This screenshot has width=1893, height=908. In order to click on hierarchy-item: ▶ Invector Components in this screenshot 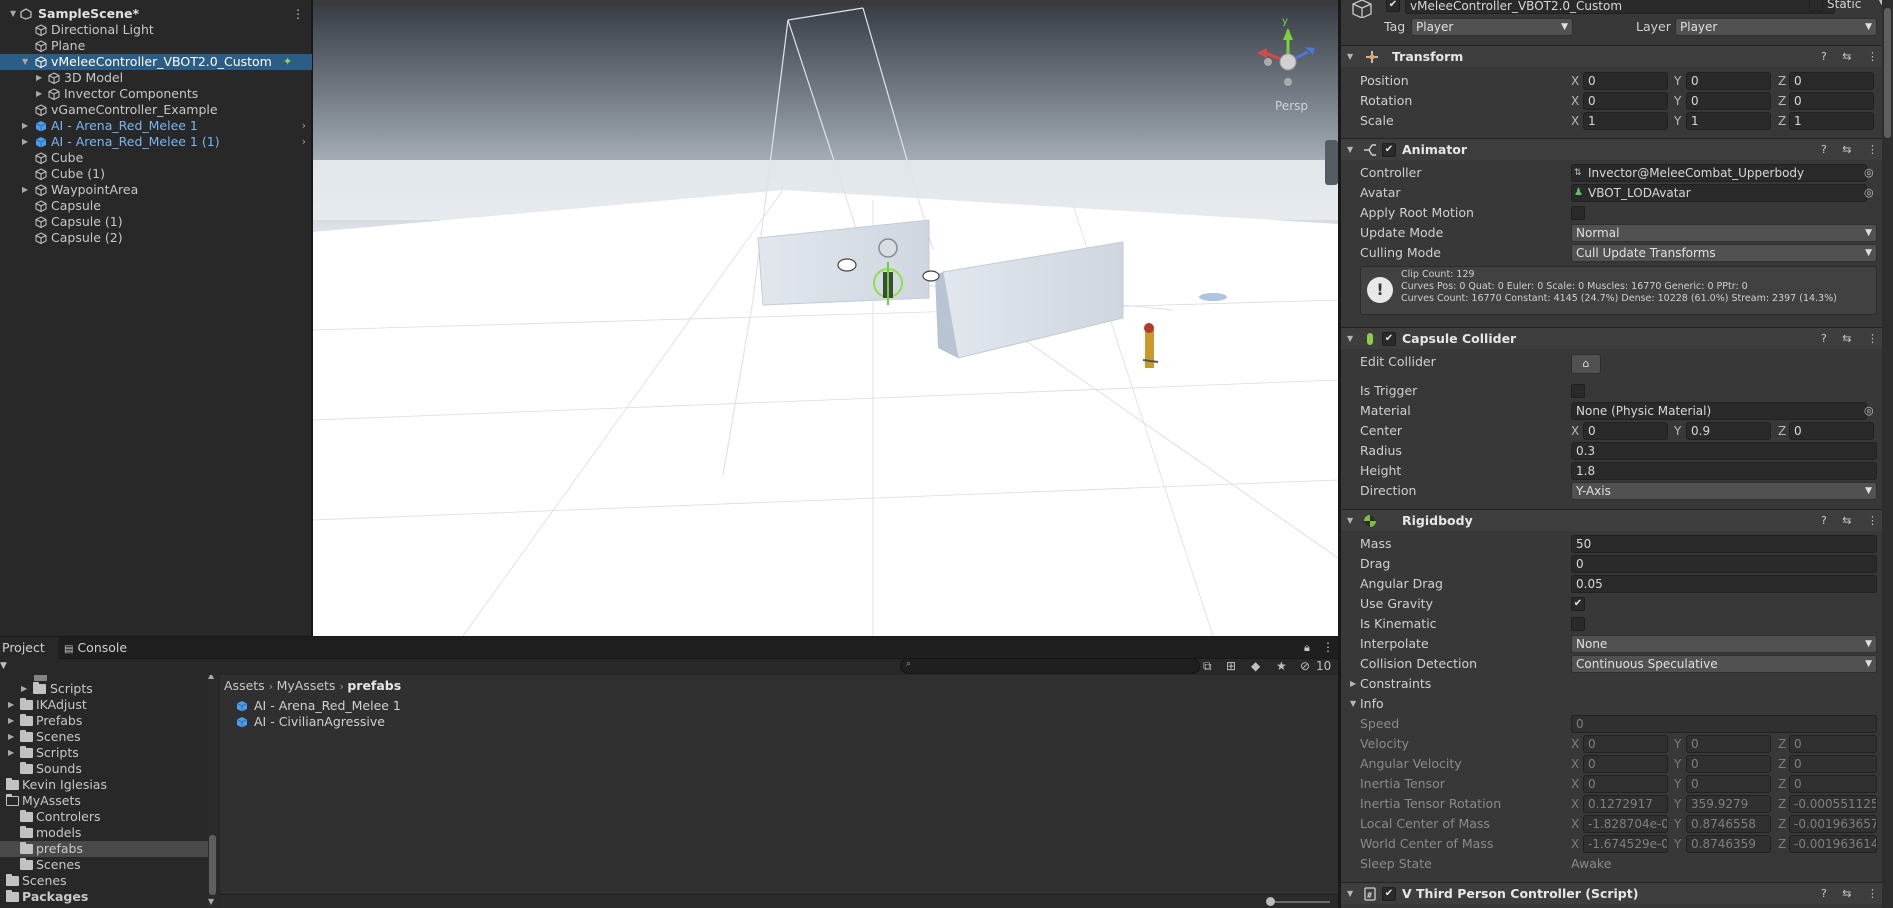, I will do `click(156, 94)`.